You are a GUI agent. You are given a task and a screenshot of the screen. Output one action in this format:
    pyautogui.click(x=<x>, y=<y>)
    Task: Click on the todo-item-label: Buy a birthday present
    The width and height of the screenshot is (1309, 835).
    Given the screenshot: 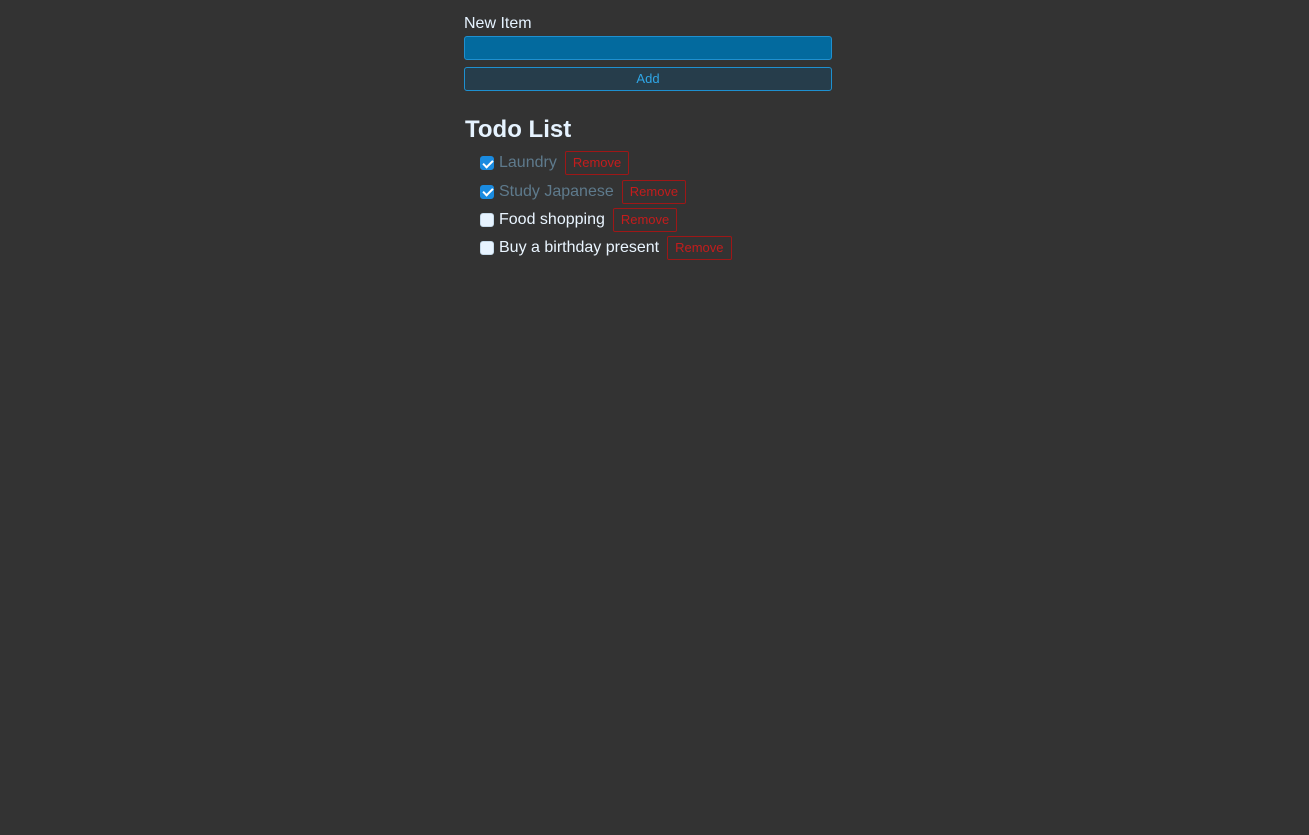 What is the action you would take?
    pyautogui.click(x=579, y=248)
    